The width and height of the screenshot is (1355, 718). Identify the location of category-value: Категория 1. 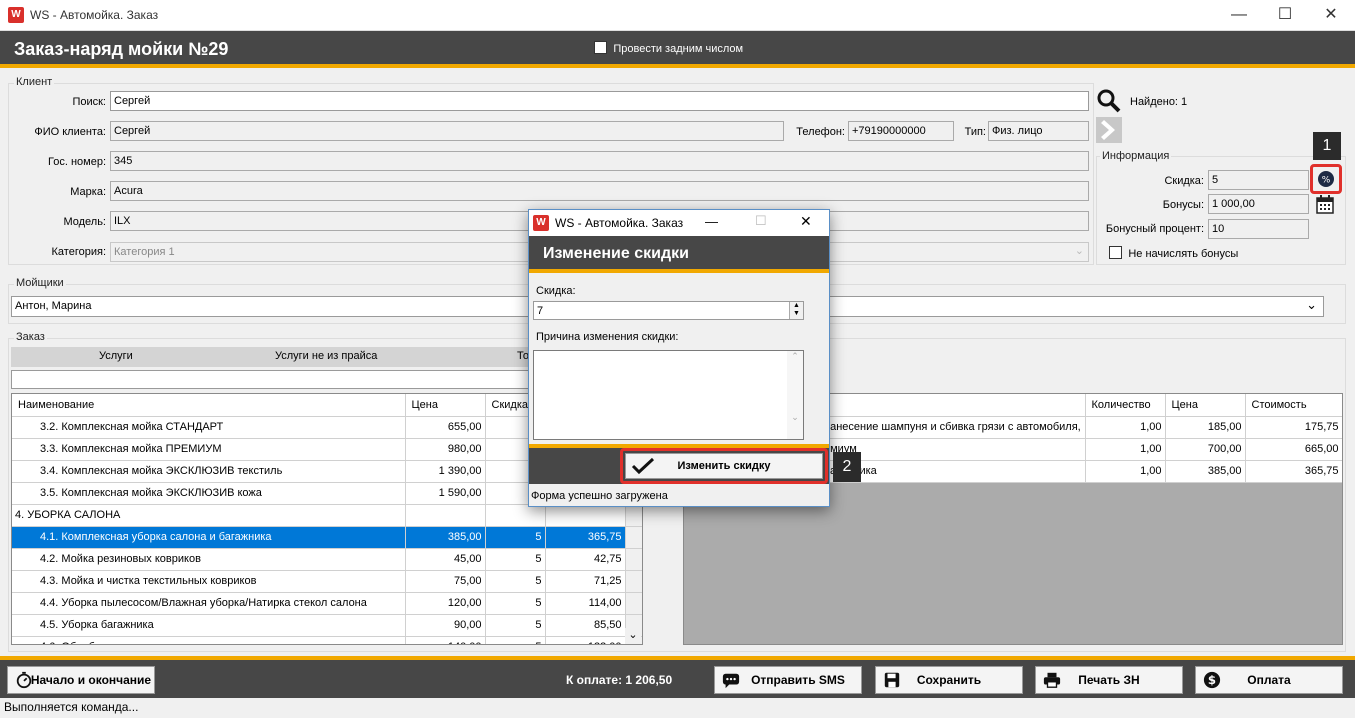
(144, 252).